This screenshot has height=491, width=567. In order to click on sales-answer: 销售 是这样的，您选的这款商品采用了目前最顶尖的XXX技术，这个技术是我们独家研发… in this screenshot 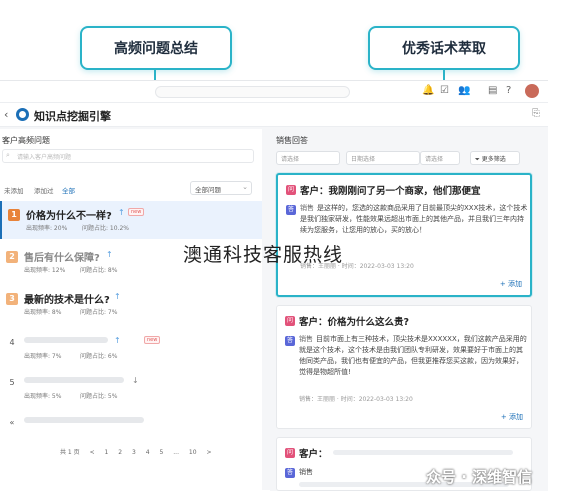, I will do `click(414, 219)`.